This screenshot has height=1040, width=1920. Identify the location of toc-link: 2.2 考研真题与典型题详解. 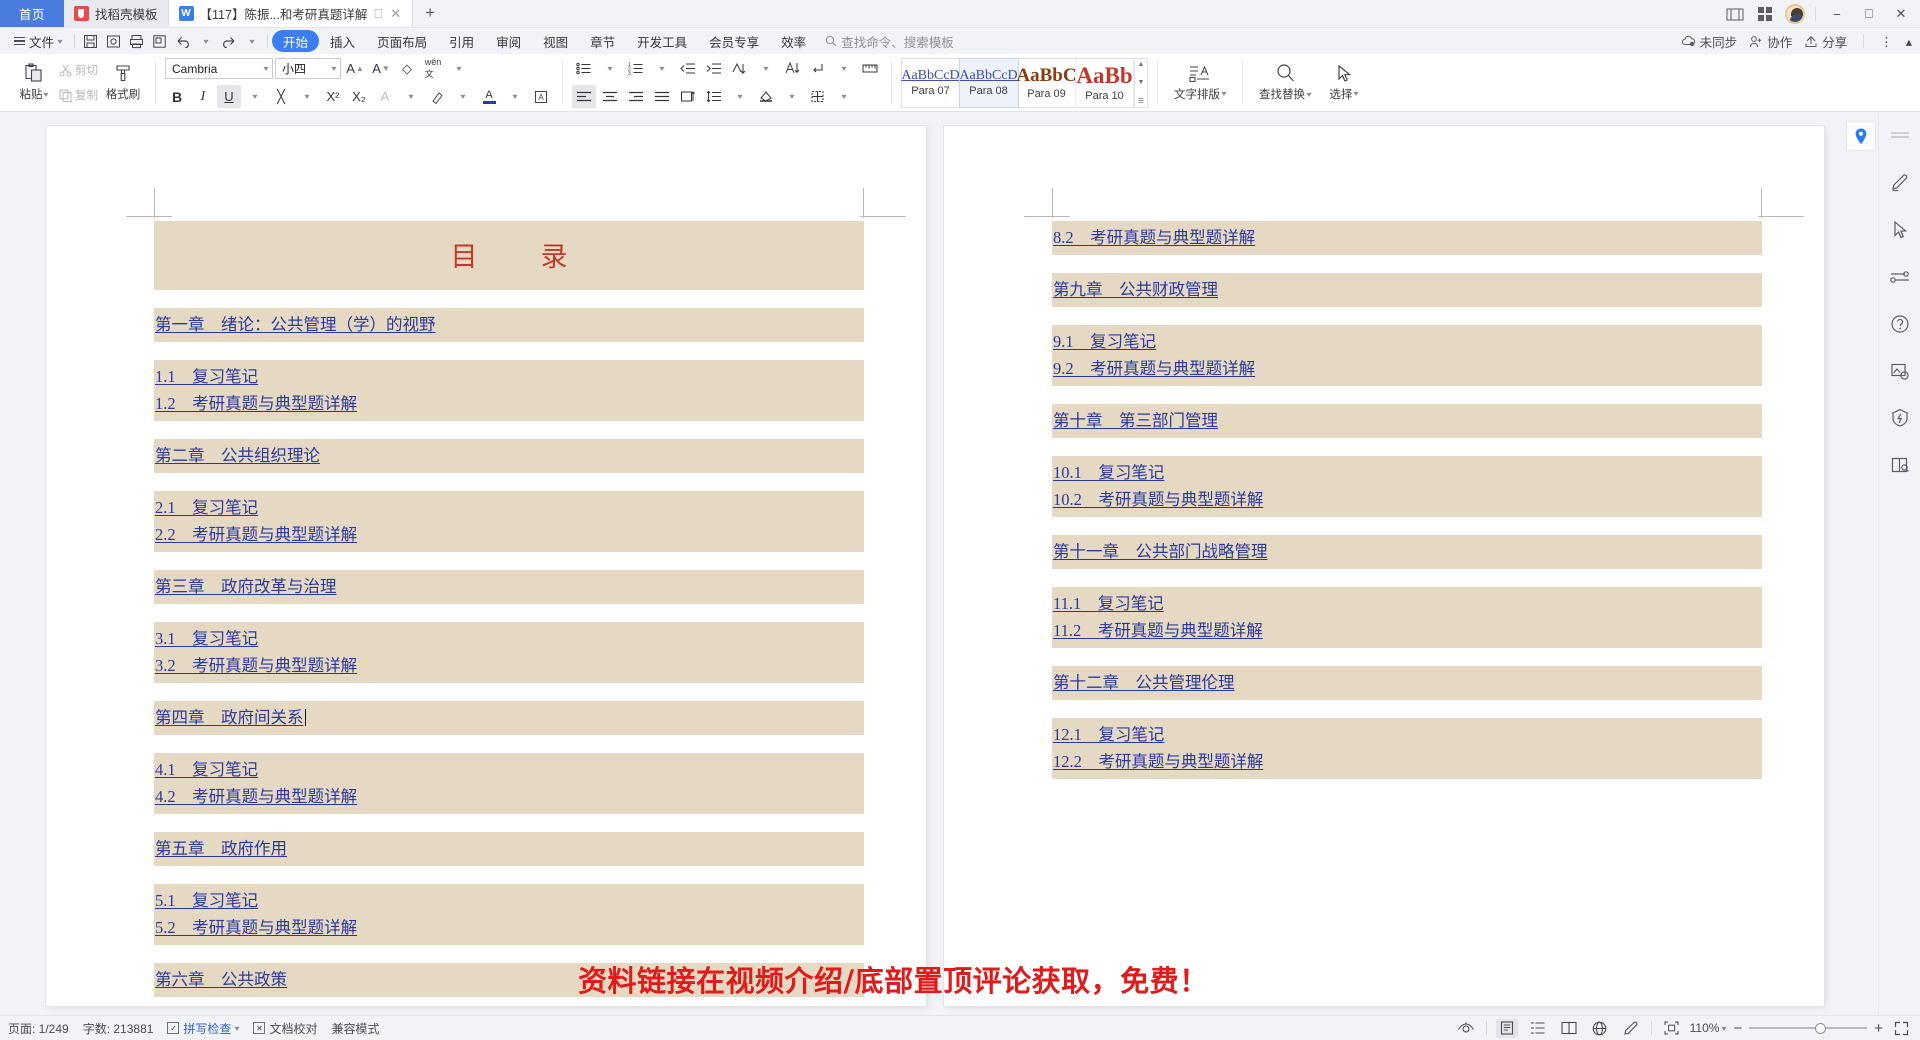
(255, 534).